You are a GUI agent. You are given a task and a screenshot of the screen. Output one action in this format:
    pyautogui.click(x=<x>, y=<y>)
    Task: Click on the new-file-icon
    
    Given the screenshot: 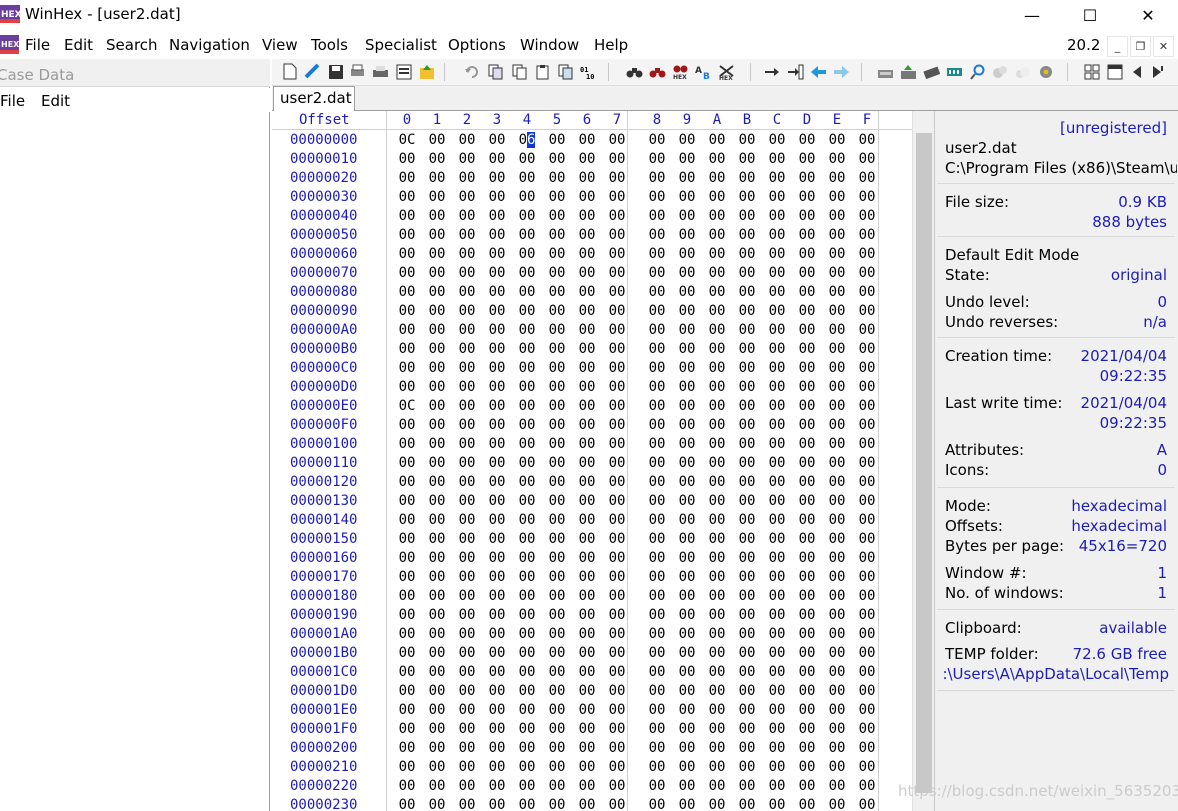 What is the action you would take?
    pyautogui.click(x=289, y=71)
    